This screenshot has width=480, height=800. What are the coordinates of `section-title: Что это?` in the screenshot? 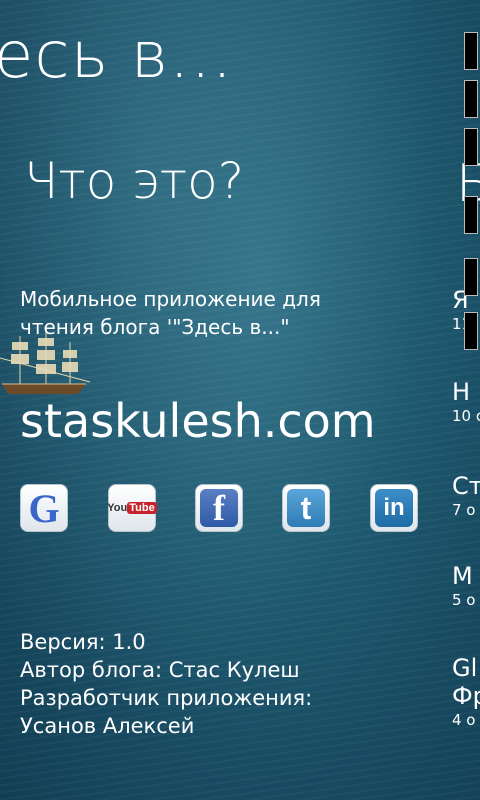 It's located at (134, 181).